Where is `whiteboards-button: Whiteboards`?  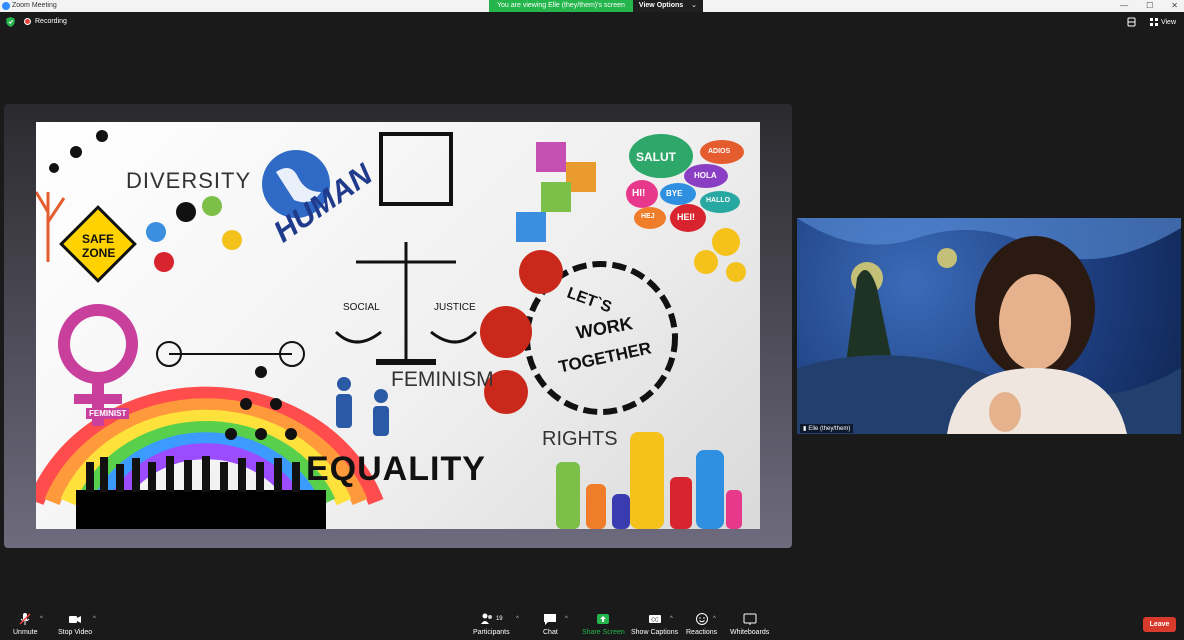 whiteboards-button: Whiteboards is located at coordinates (749, 624).